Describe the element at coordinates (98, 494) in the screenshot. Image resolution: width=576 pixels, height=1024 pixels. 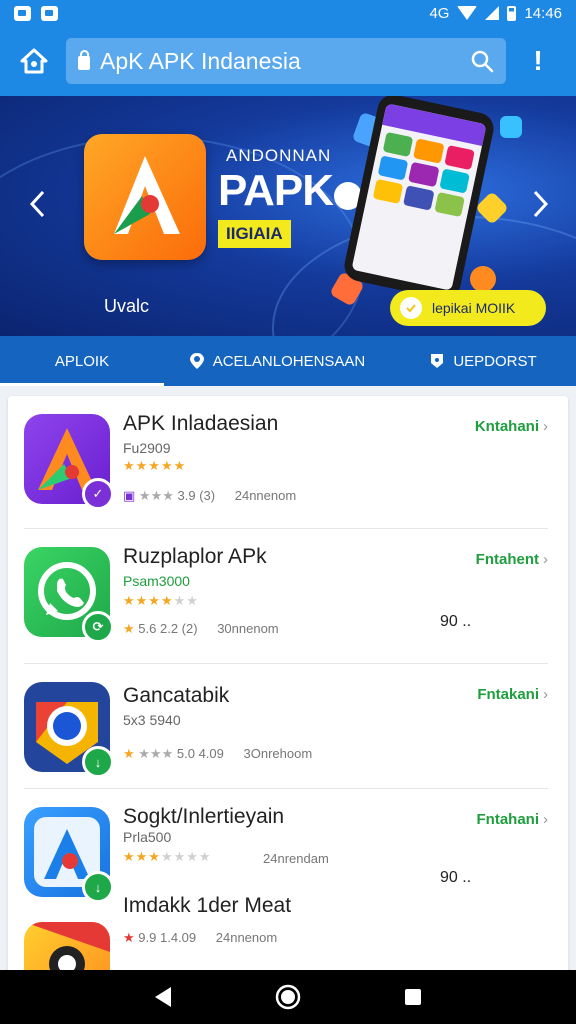
I see `verified-badge-icon: ✓` at that location.